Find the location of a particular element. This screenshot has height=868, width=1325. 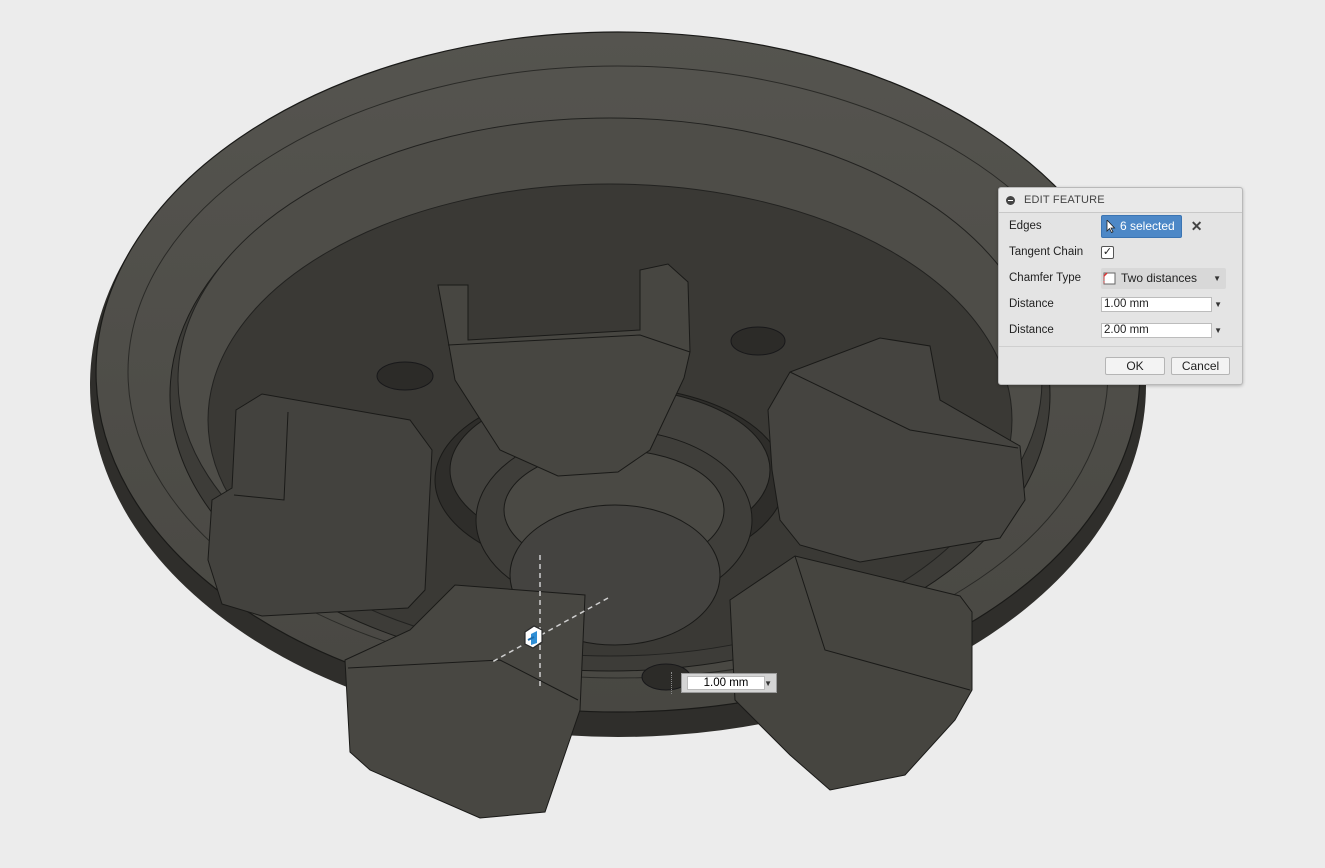

lobe-left is located at coordinates (320, 505).